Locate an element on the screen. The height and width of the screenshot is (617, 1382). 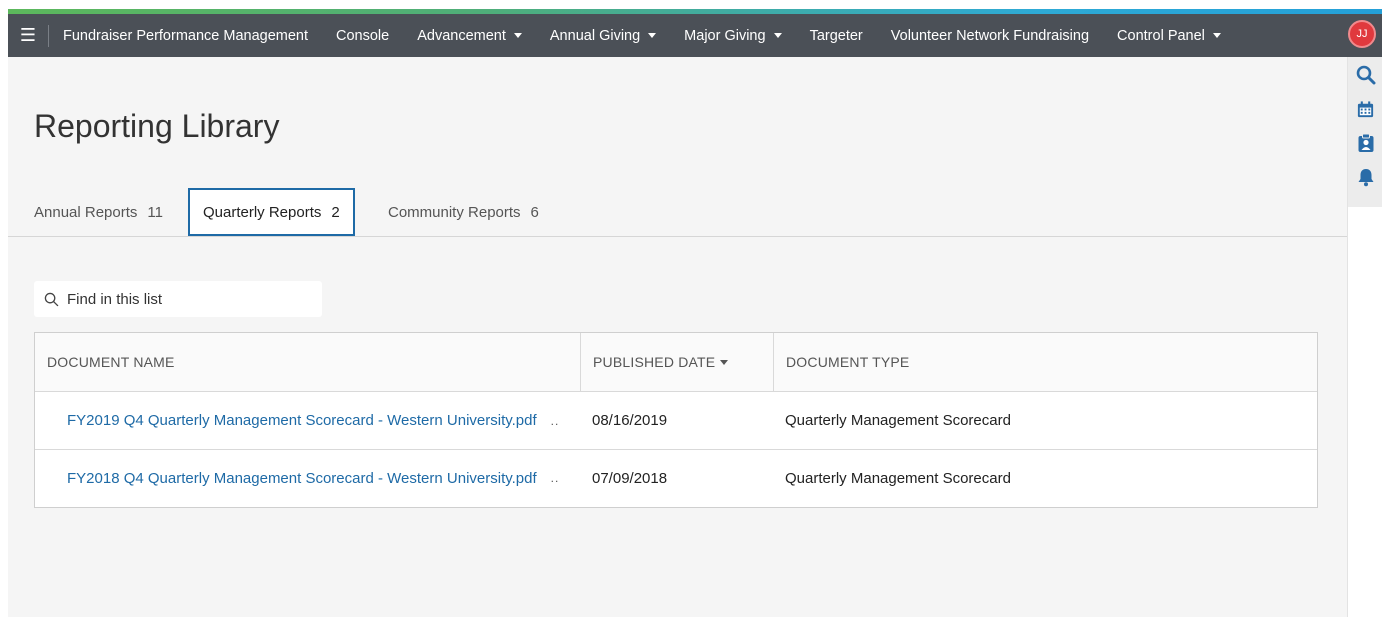
column-header-published-date: PUBLISHED DATE is located at coordinates (676, 362).